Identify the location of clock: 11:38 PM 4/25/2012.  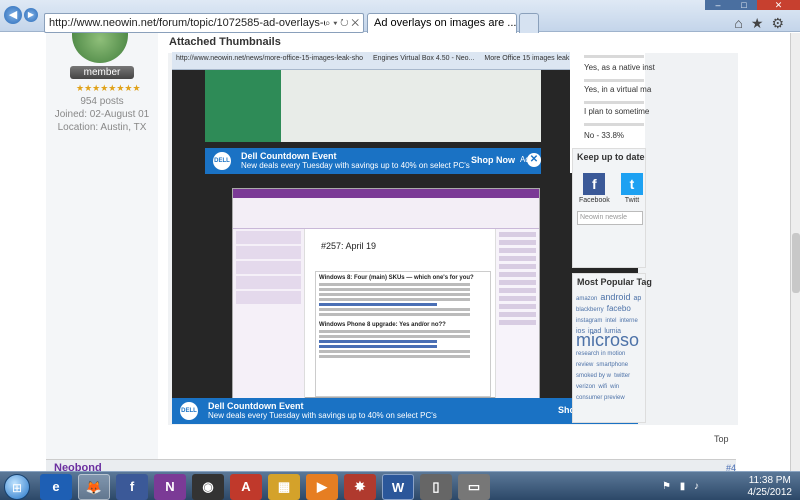
(770, 487).